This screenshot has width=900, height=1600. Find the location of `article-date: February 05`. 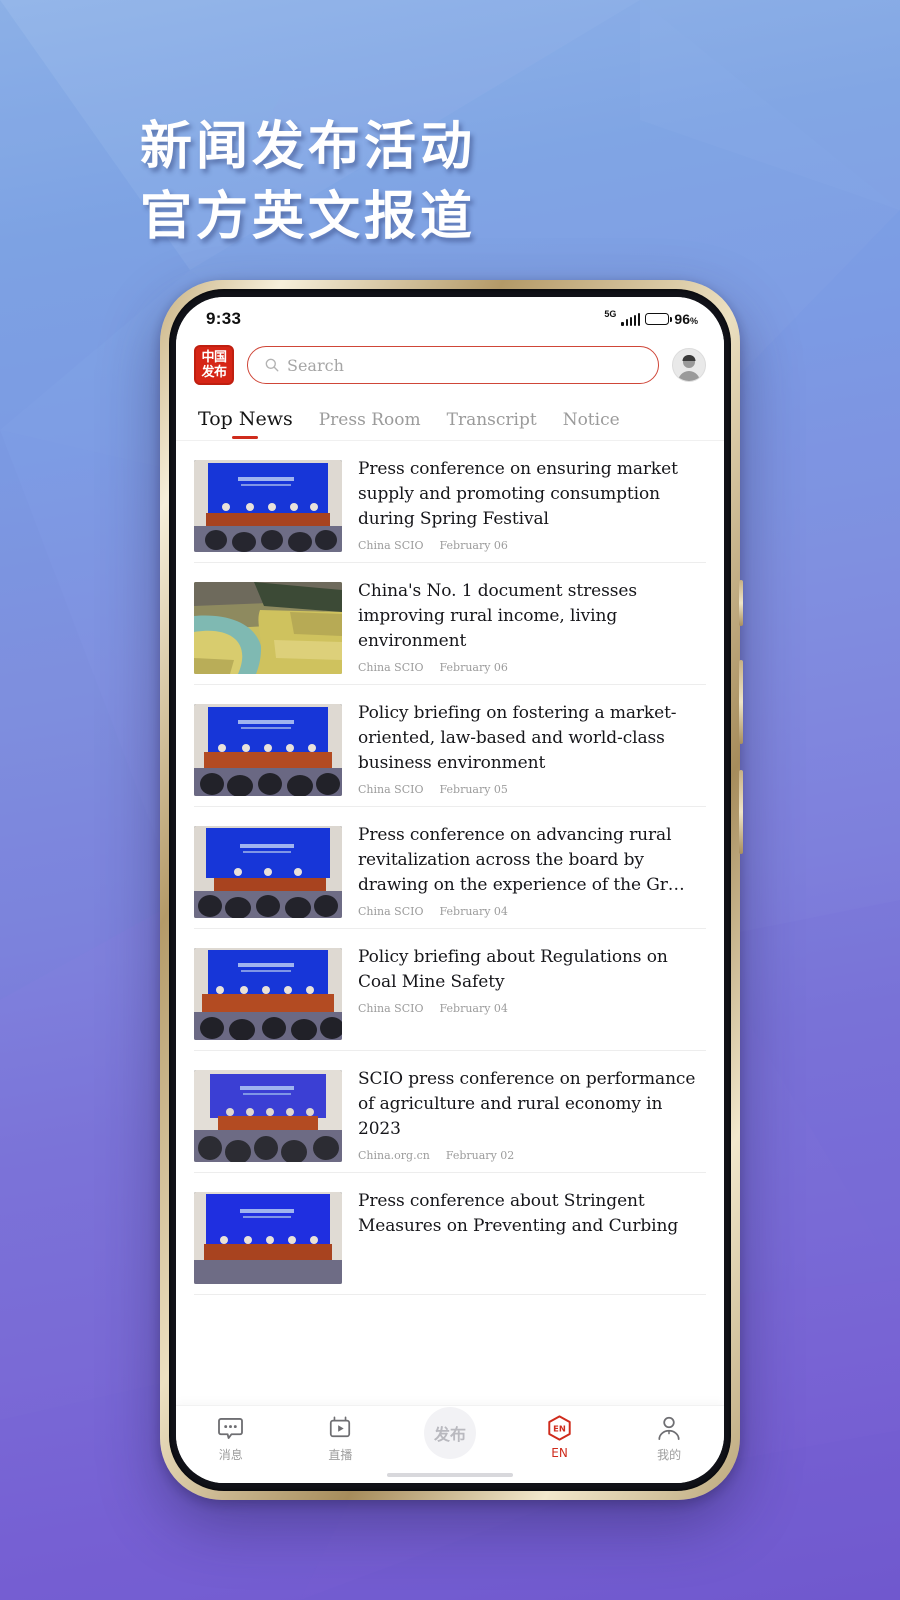

article-date: February 05 is located at coordinates (473, 789).